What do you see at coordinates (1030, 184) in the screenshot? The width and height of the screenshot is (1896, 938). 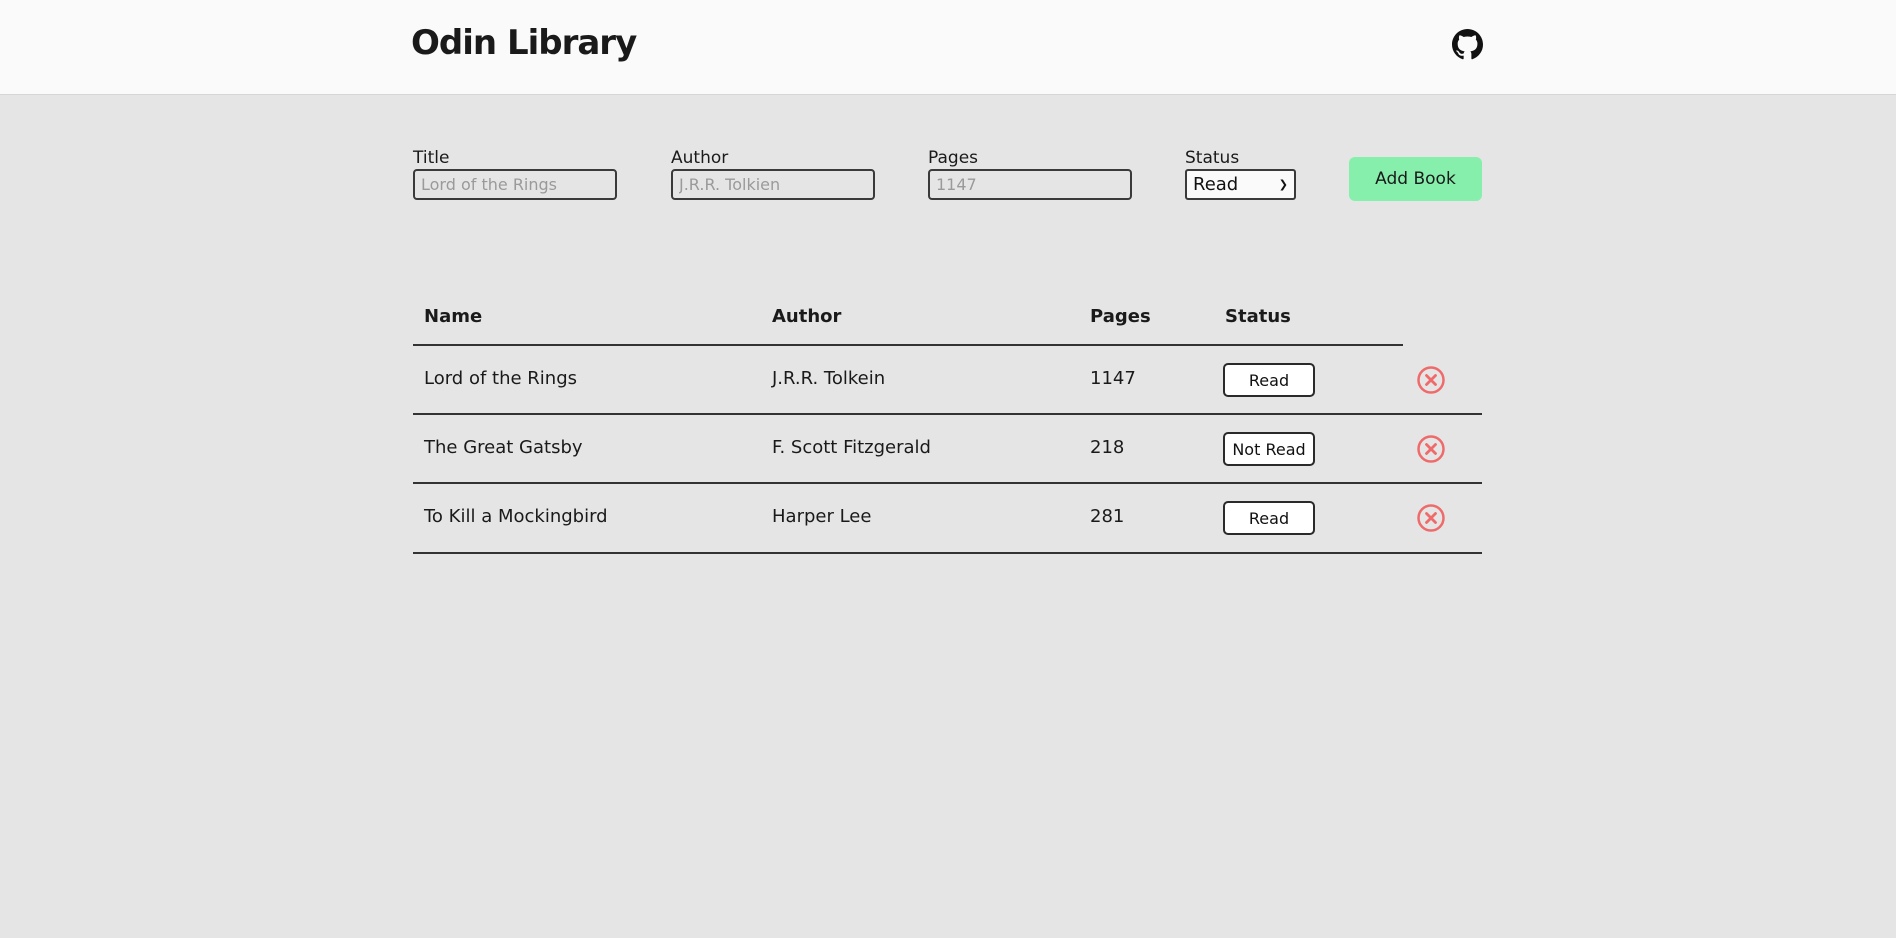 I see `pages-input` at bounding box center [1030, 184].